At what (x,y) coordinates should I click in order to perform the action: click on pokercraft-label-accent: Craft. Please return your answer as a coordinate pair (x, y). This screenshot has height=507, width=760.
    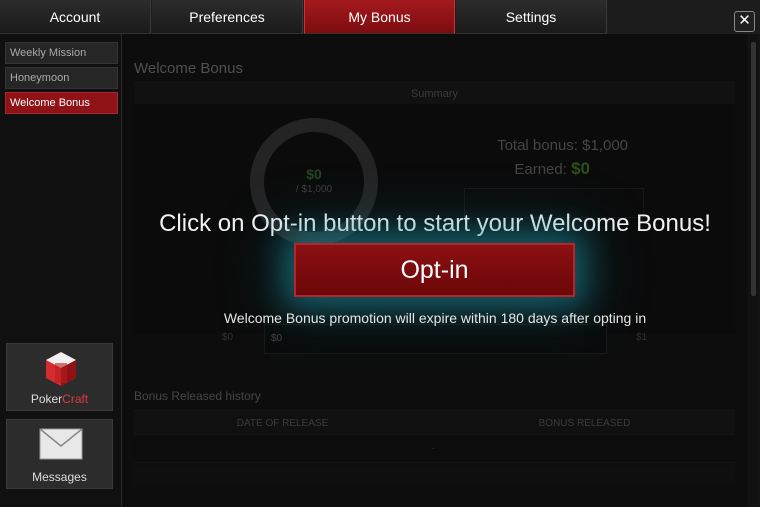
    Looking at the image, I should click on (75, 399).